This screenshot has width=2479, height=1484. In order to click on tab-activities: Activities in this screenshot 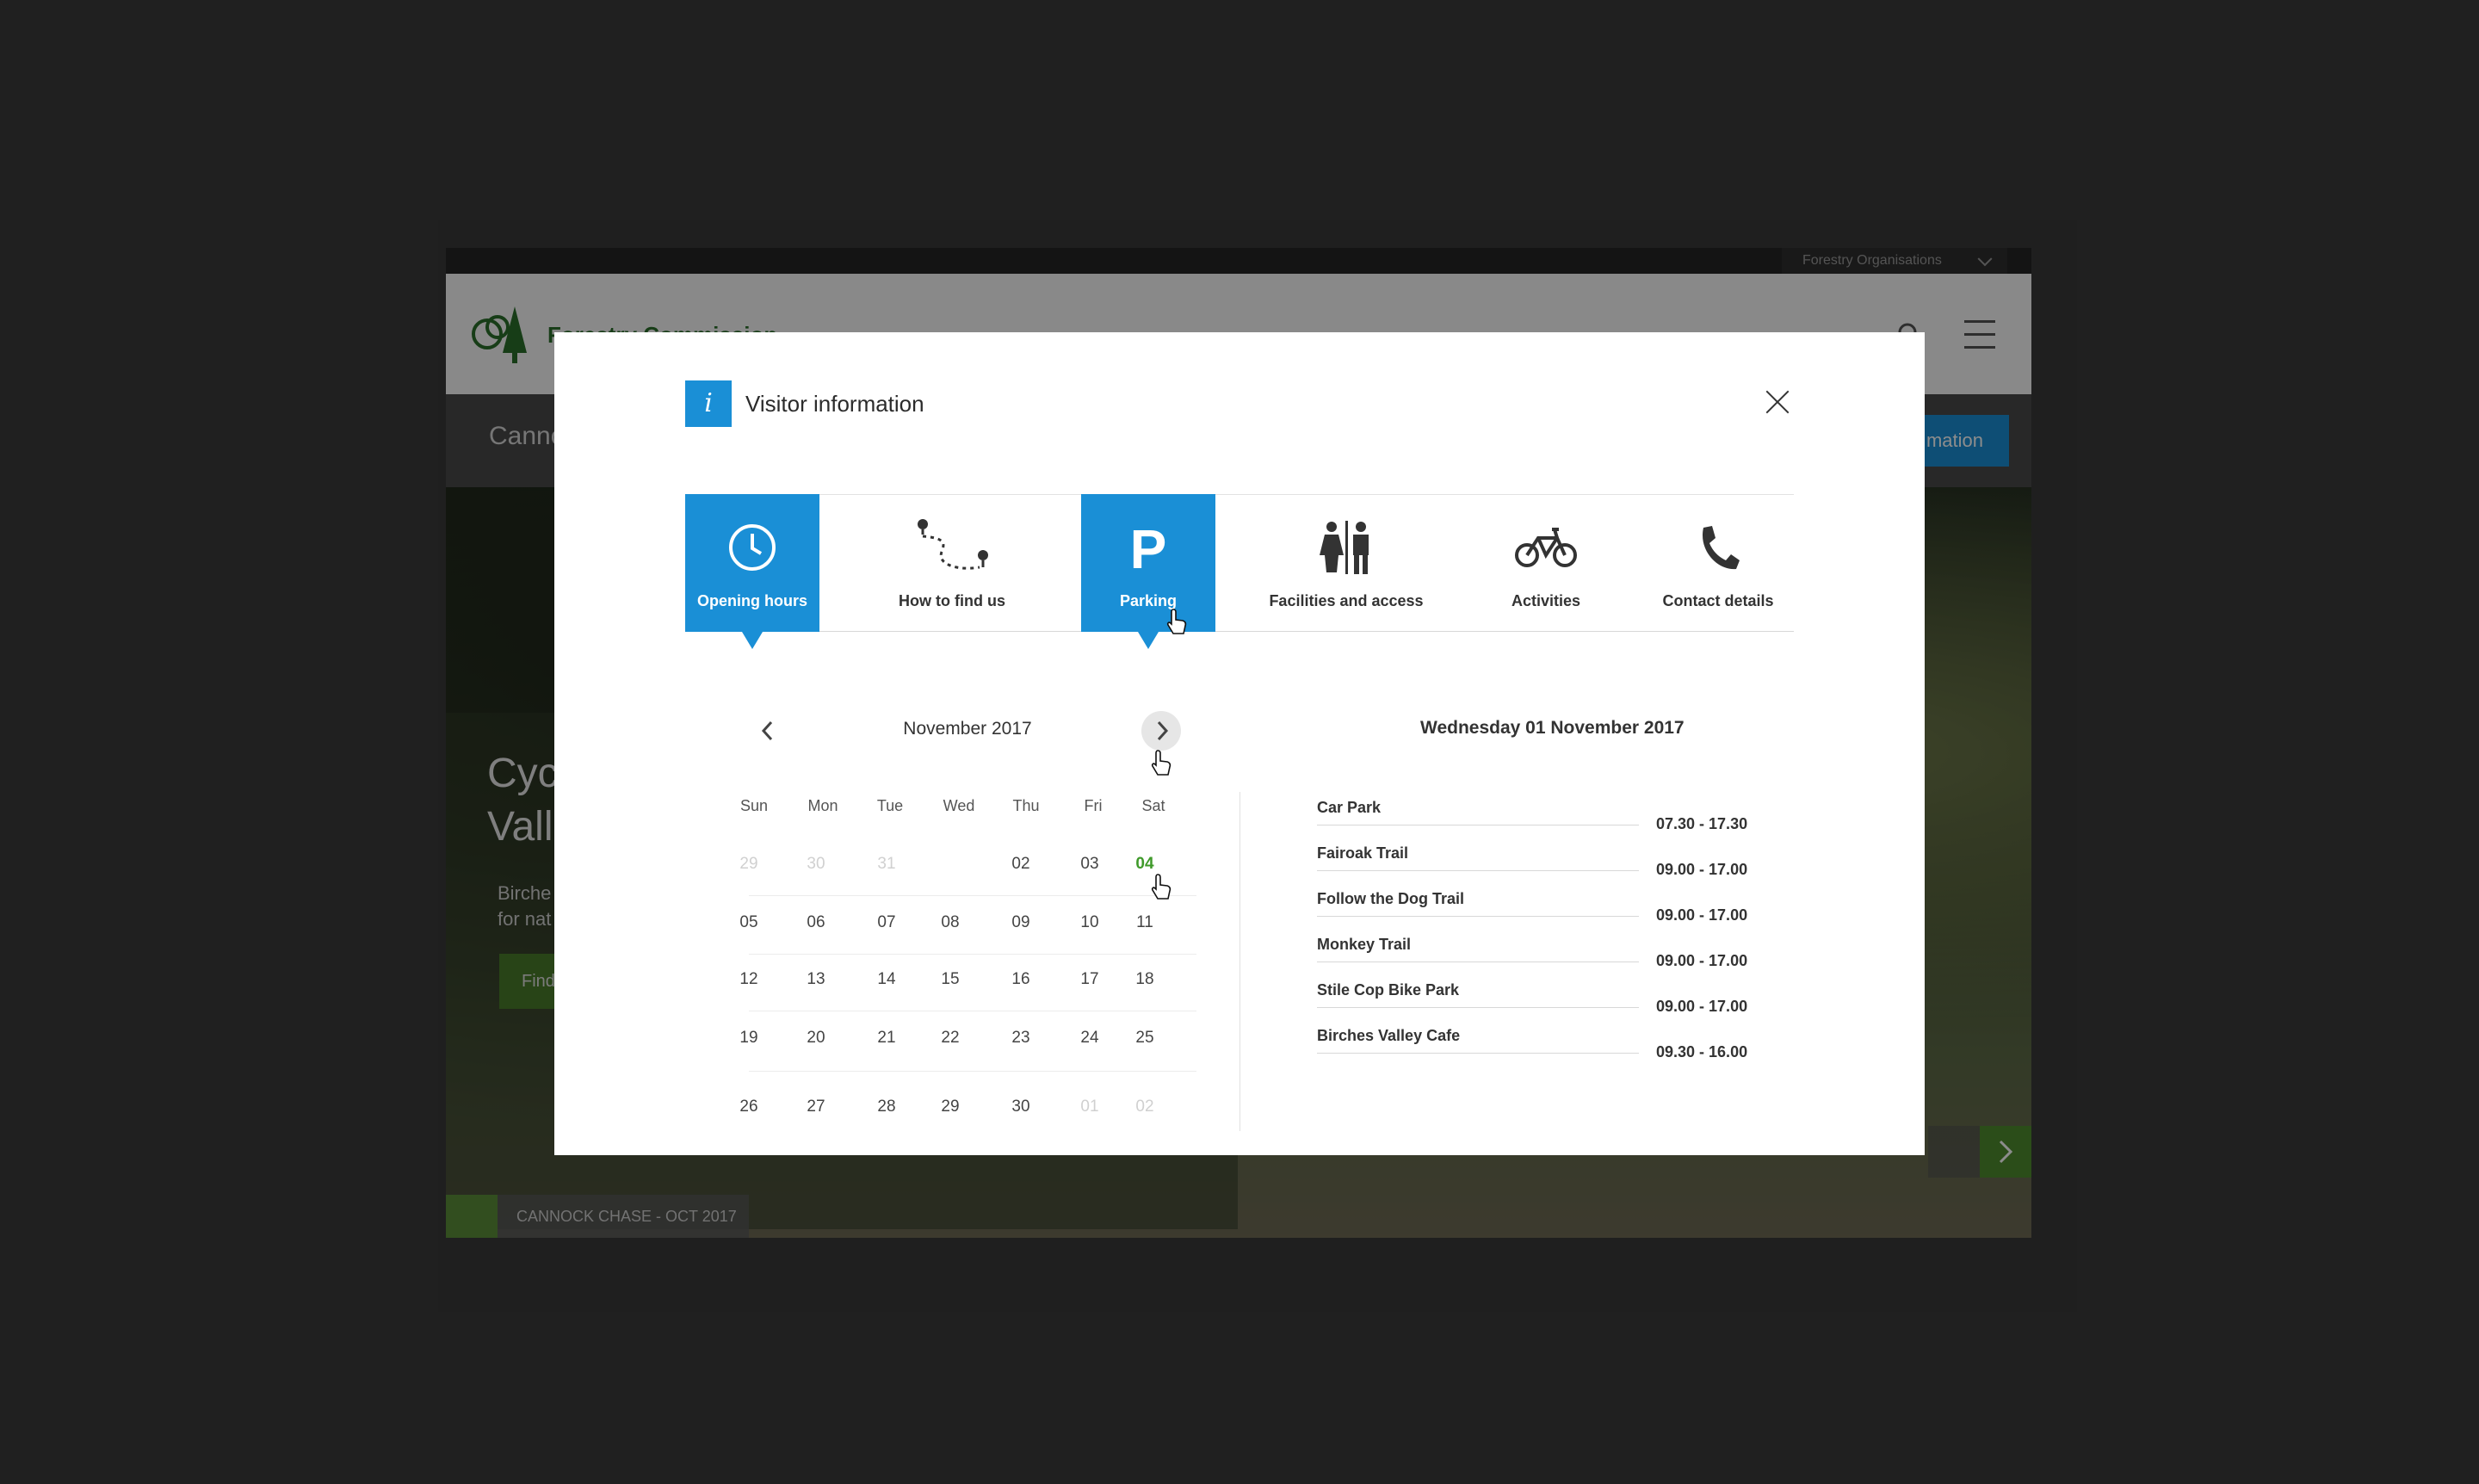, I will do `click(1546, 563)`.